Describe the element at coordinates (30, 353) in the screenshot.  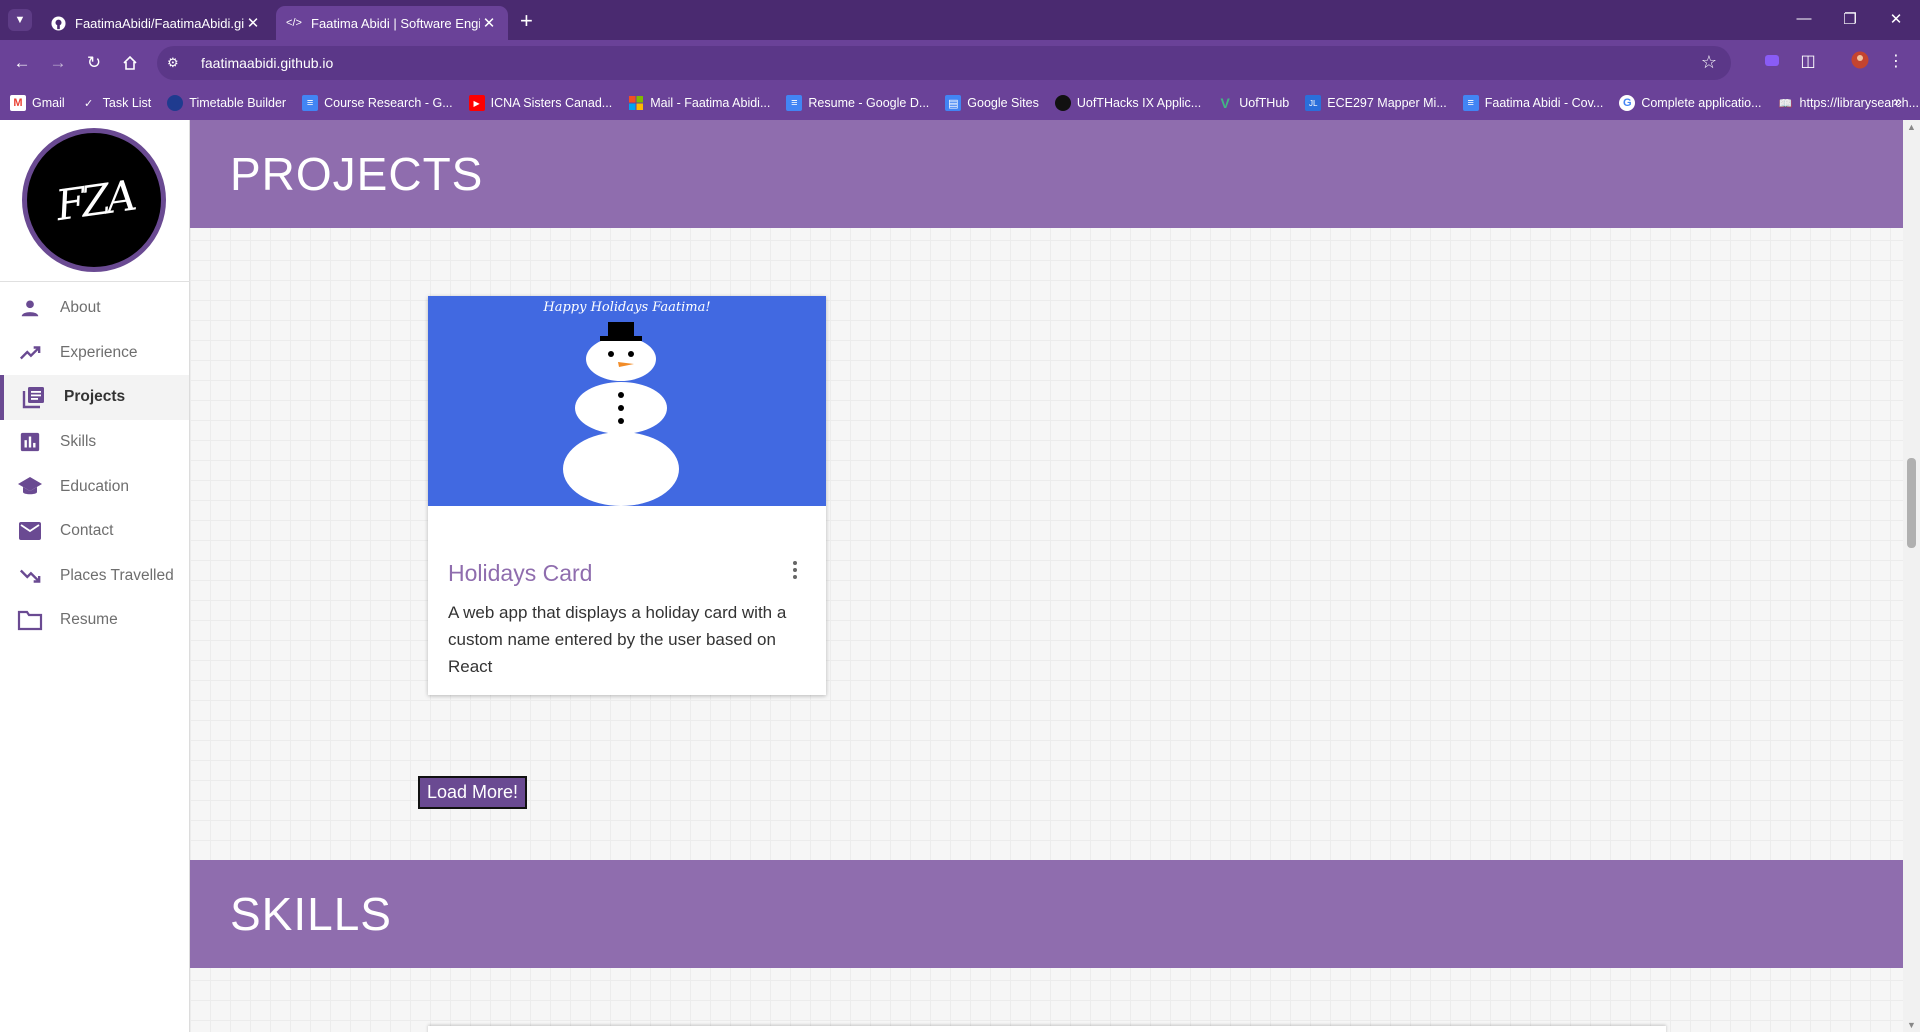
I see `trending-up-icon` at that location.